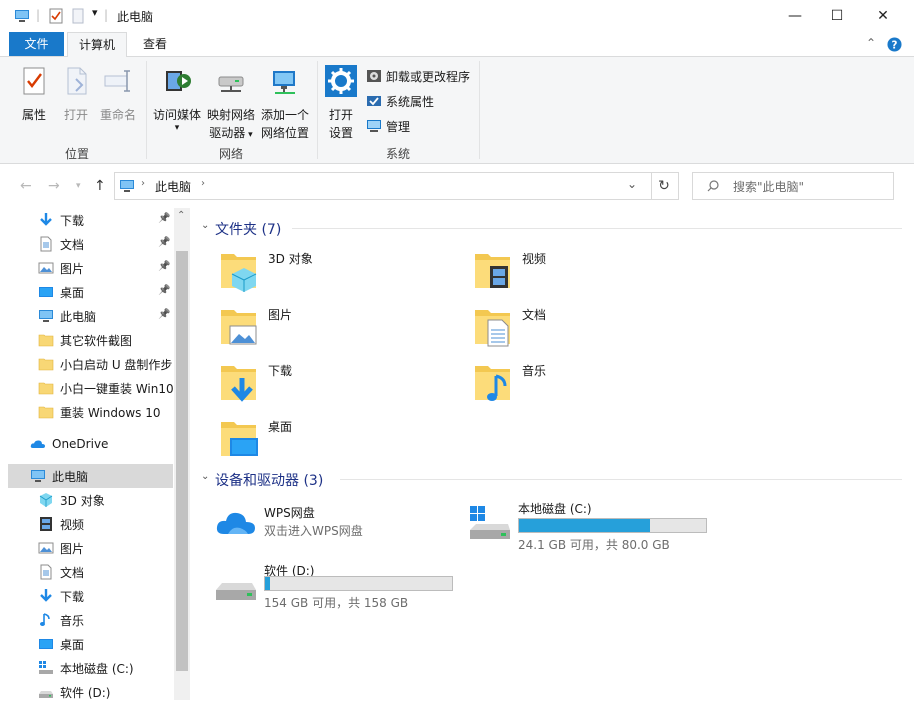  What do you see at coordinates (793, 186) in the screenshot?
I see `search-box: 搜索"此电脑"` at bounding box center [793, 186].